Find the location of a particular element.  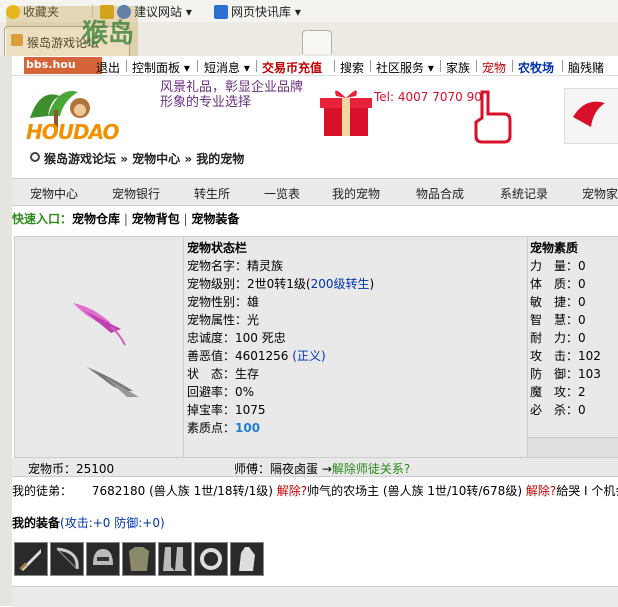

breadcrumb-home: 猴岛游戏论坛 is located at coordinates (80, 159).